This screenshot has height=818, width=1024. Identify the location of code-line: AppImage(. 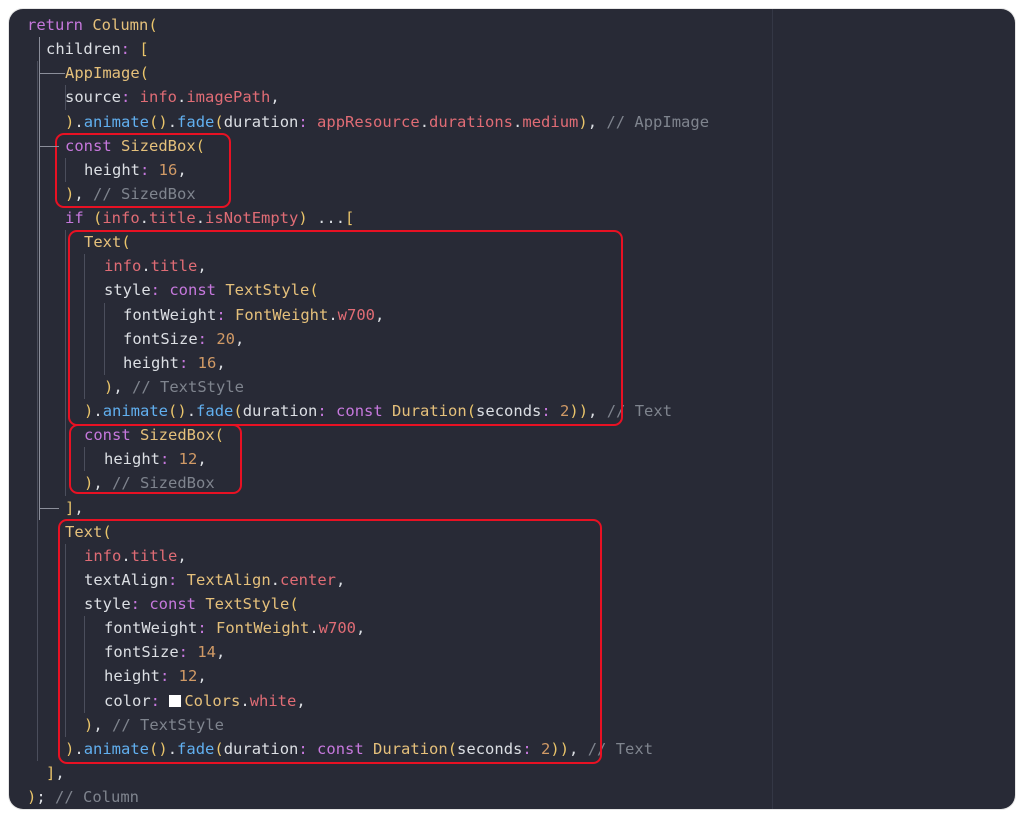
(512, 73).